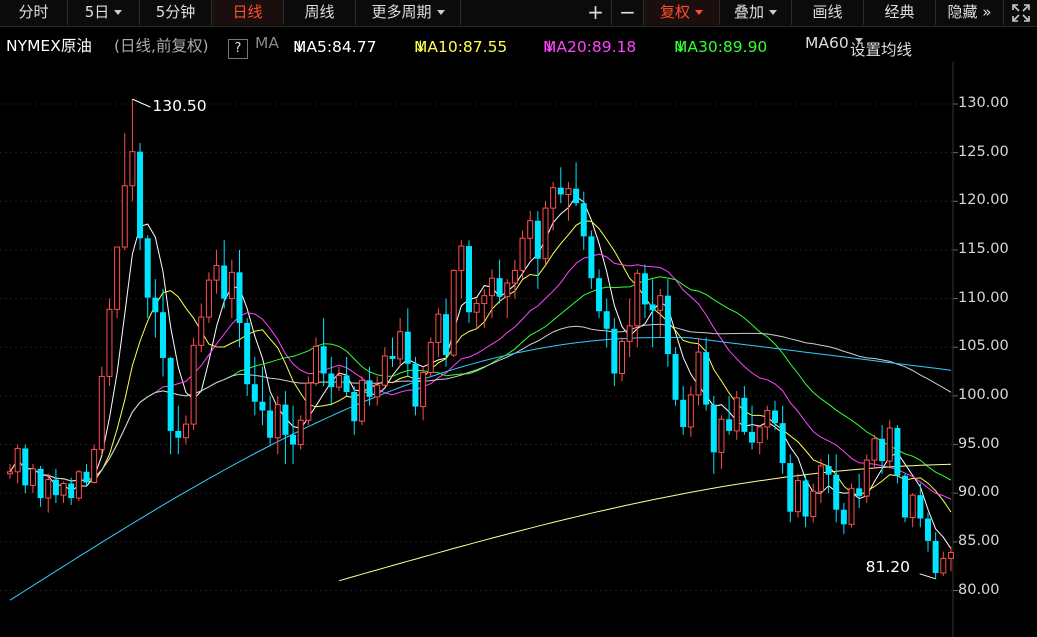  Describe the element at coordinates (979, 589) in the screenshot. I see `y-tick-label: 80.00` at that location.